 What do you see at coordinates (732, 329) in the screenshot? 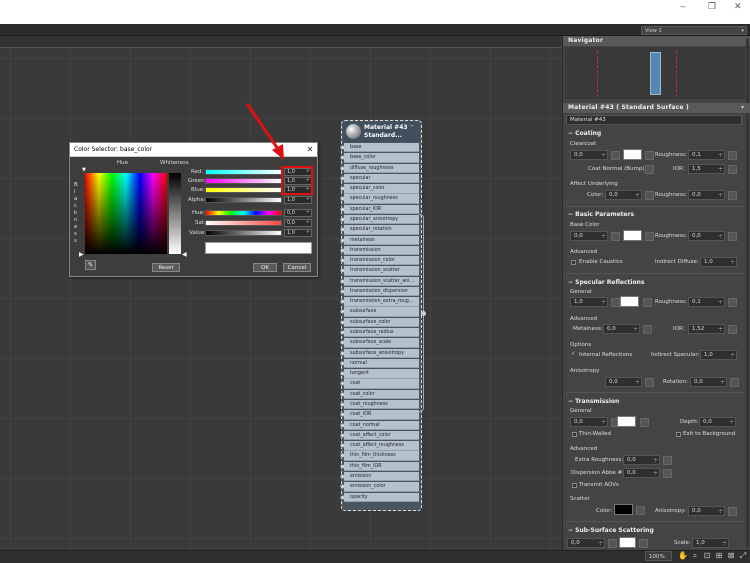
I see `specular-ior-map-button` at bounding box center [732, 329].